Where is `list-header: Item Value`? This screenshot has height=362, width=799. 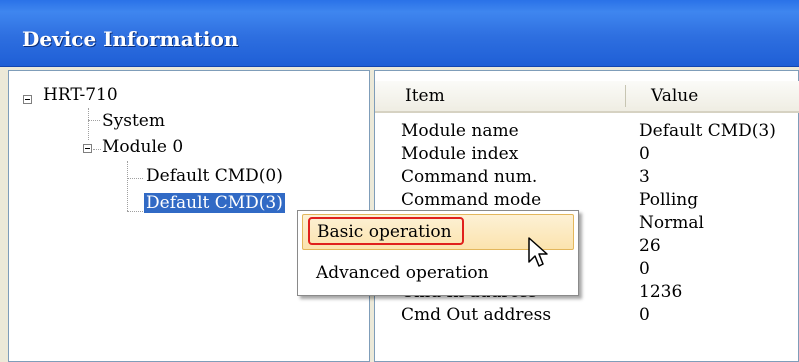
list-header: Item Value is located at coordinates (587, 97).